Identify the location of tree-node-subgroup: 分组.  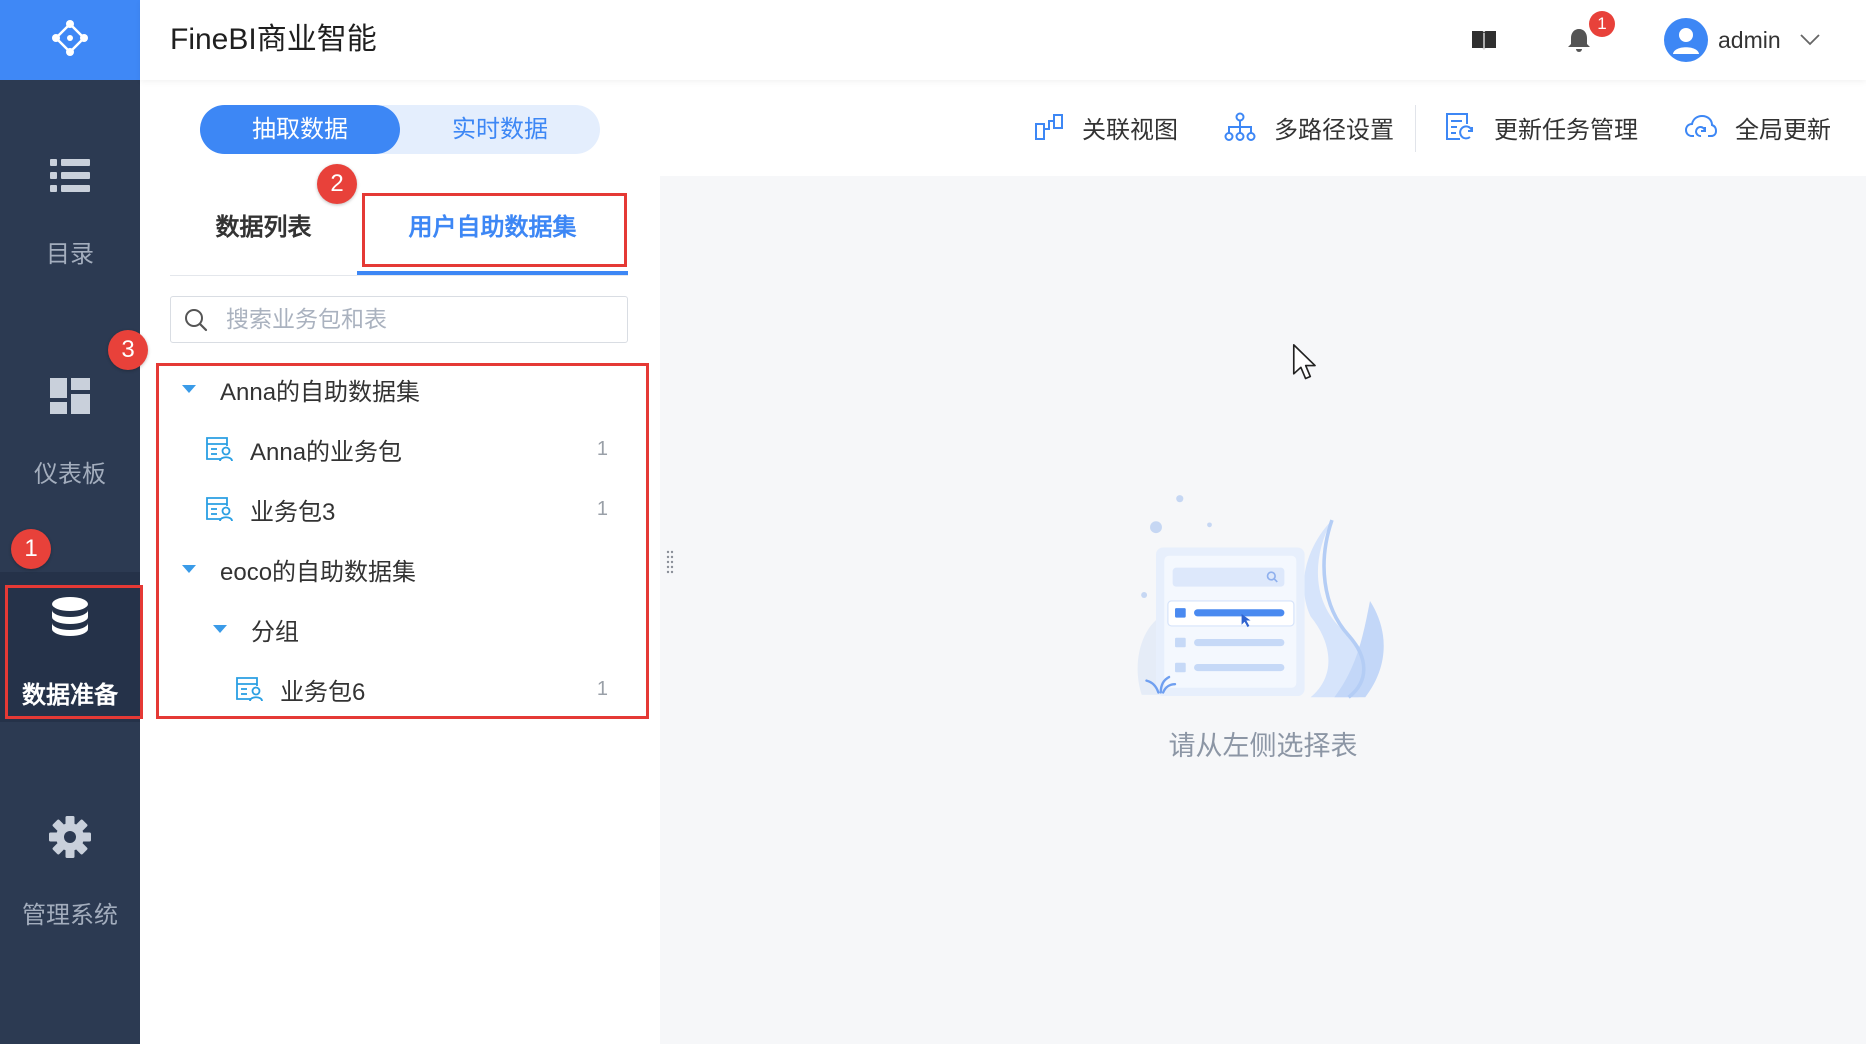
(399, 629).